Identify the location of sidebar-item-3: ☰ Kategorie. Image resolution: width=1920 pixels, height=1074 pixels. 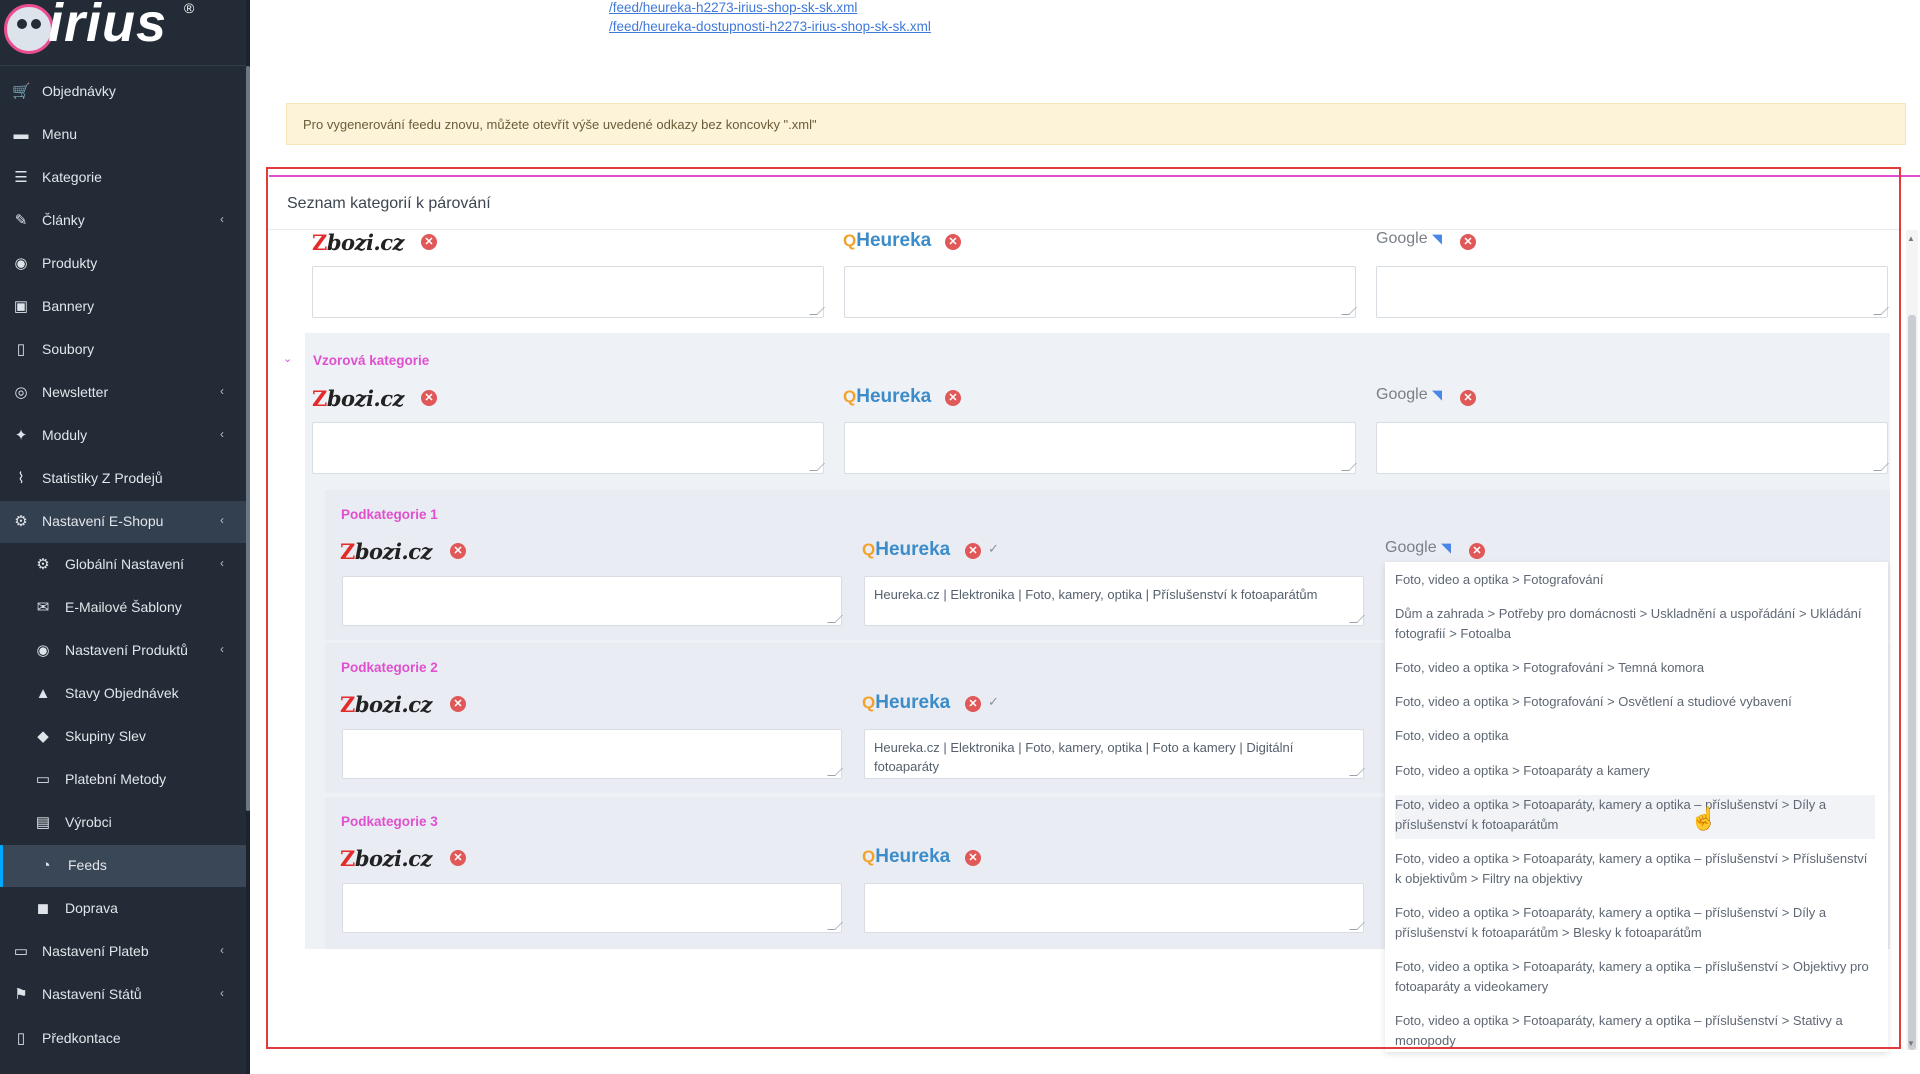
(123, 178).